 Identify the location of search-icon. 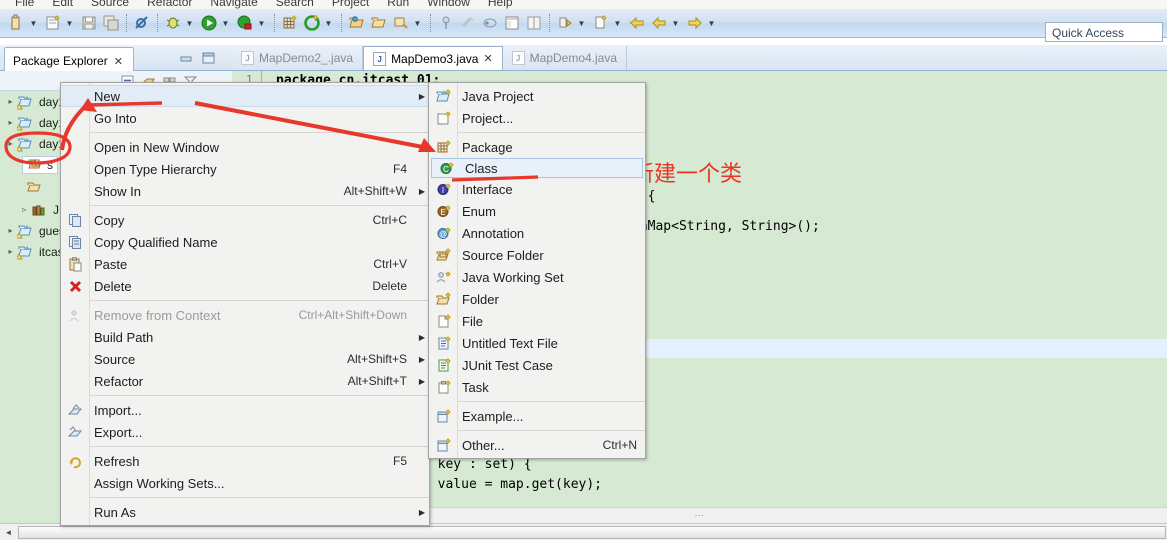
(401, 23).